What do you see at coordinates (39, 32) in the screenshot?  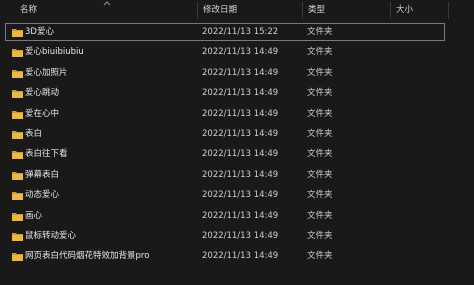 I see `file-name: 3D爱心` at bounding box center [39, 32].